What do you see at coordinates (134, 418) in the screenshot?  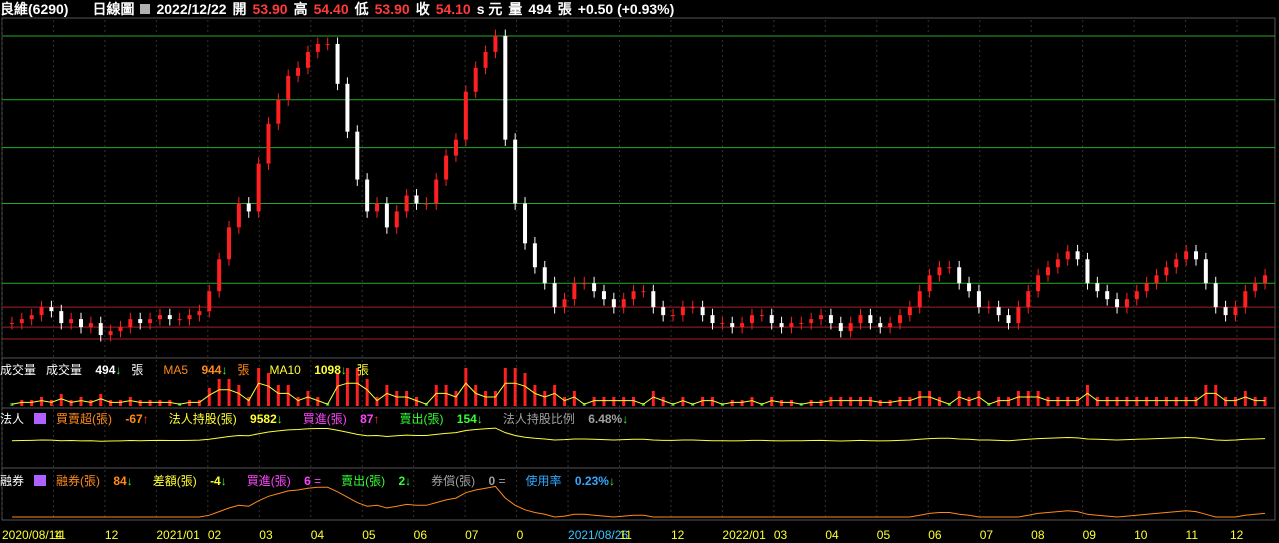 I see `net-value: -67` at bounding box center [134, 418].